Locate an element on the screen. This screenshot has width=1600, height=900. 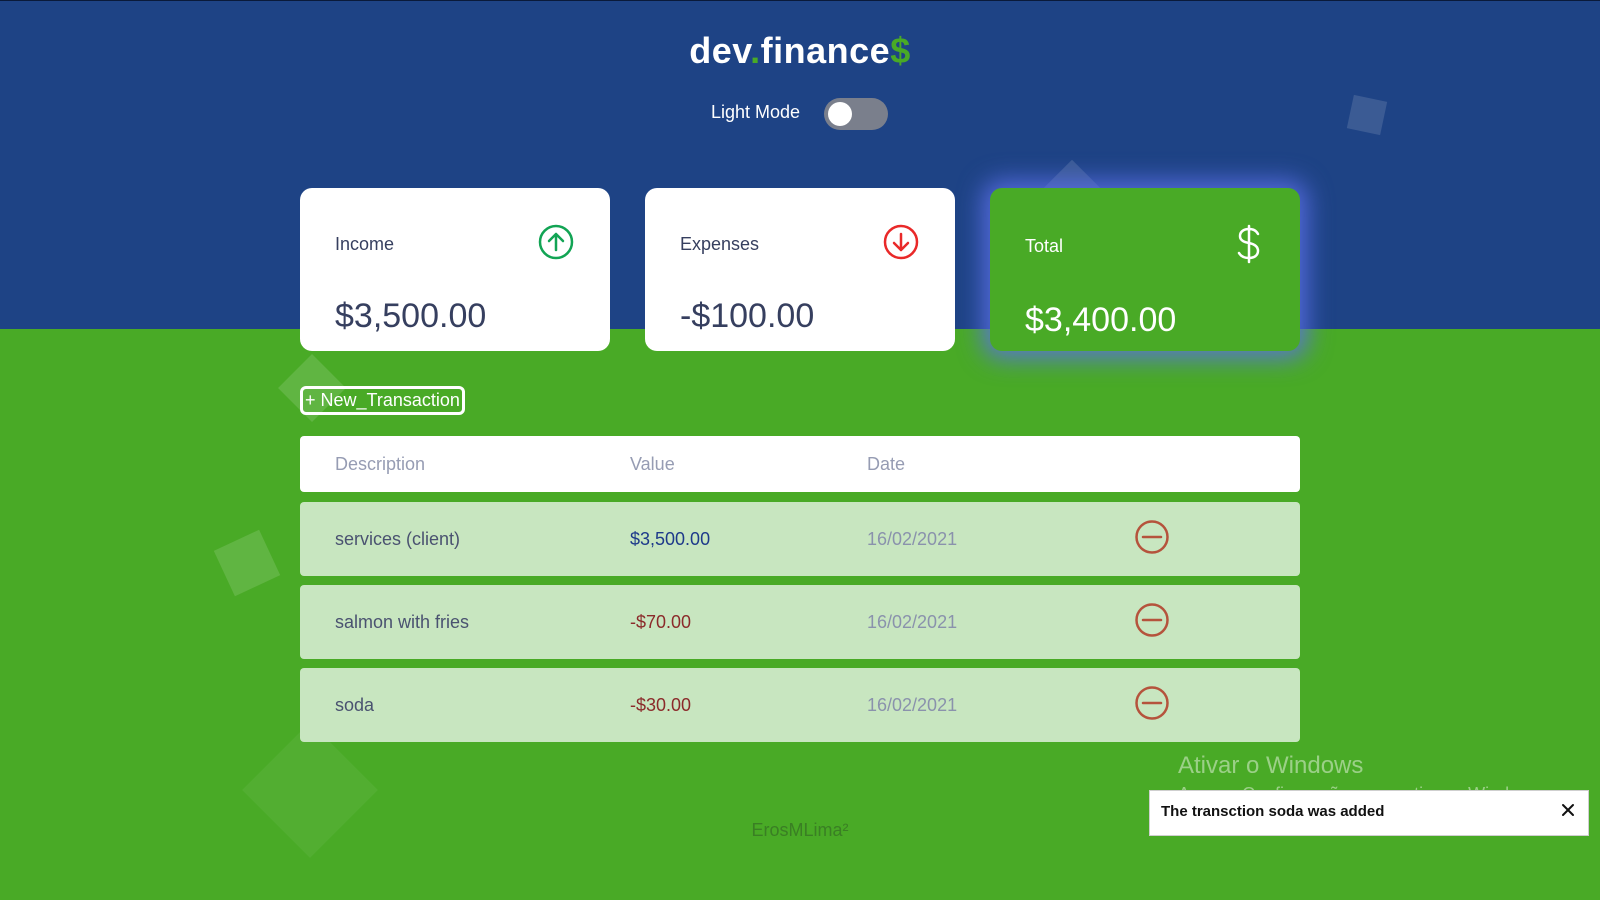
toast-notification: The transction soda was added is located at coordinates (1369, 813).